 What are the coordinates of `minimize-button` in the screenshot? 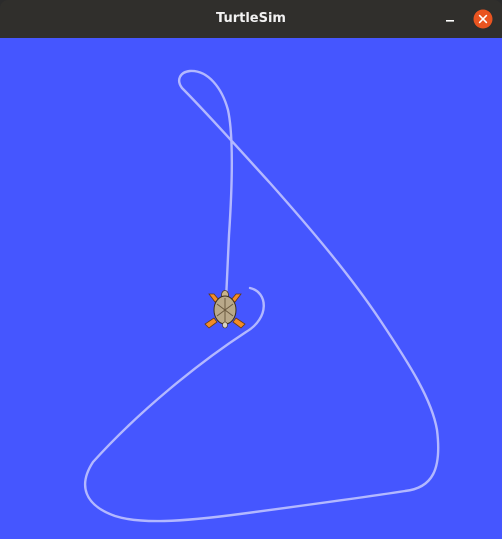 It's located at (450, 19).